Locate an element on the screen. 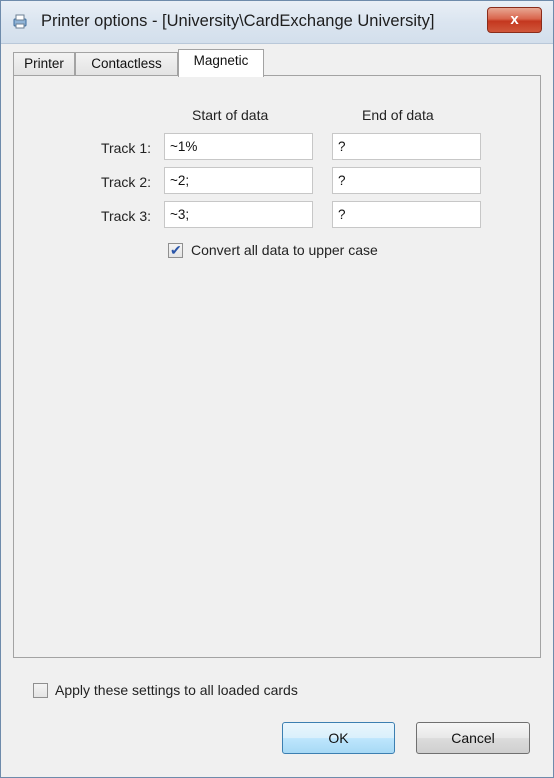 This screenshot has width=554, height=778. track-1-label: Track 1: is located at coordinates (125, 148).